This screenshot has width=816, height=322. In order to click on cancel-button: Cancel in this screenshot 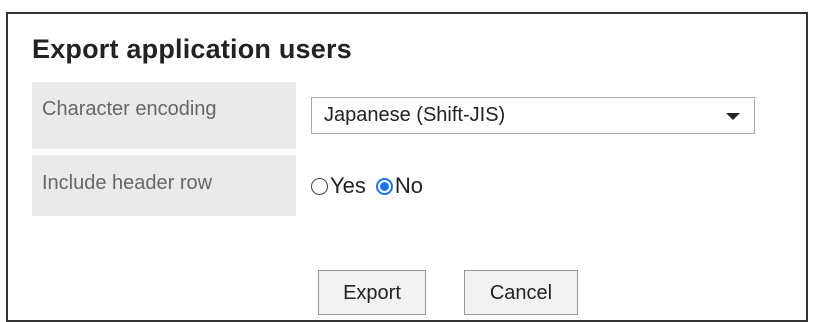, I will do `click(521, 292)`.